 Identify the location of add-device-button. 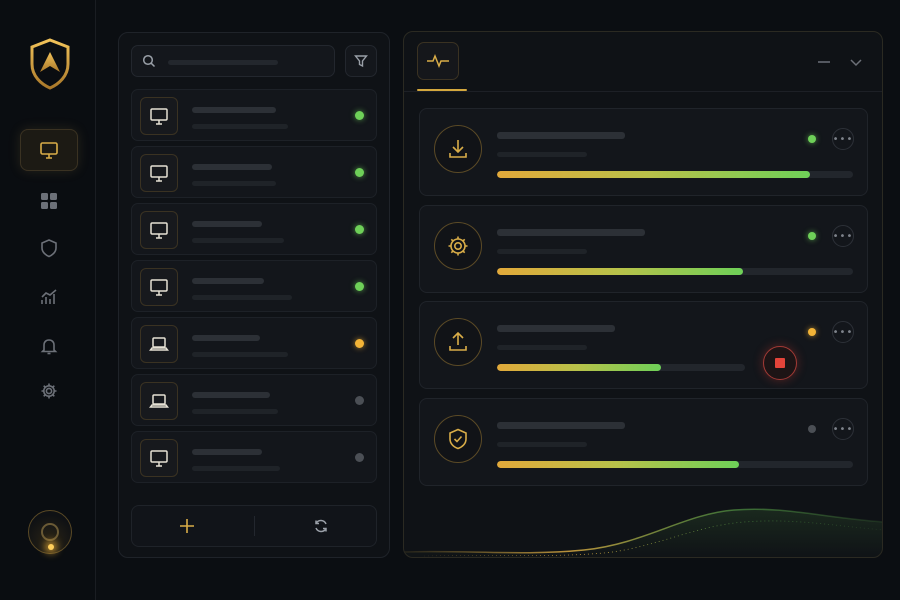
(187, 526).